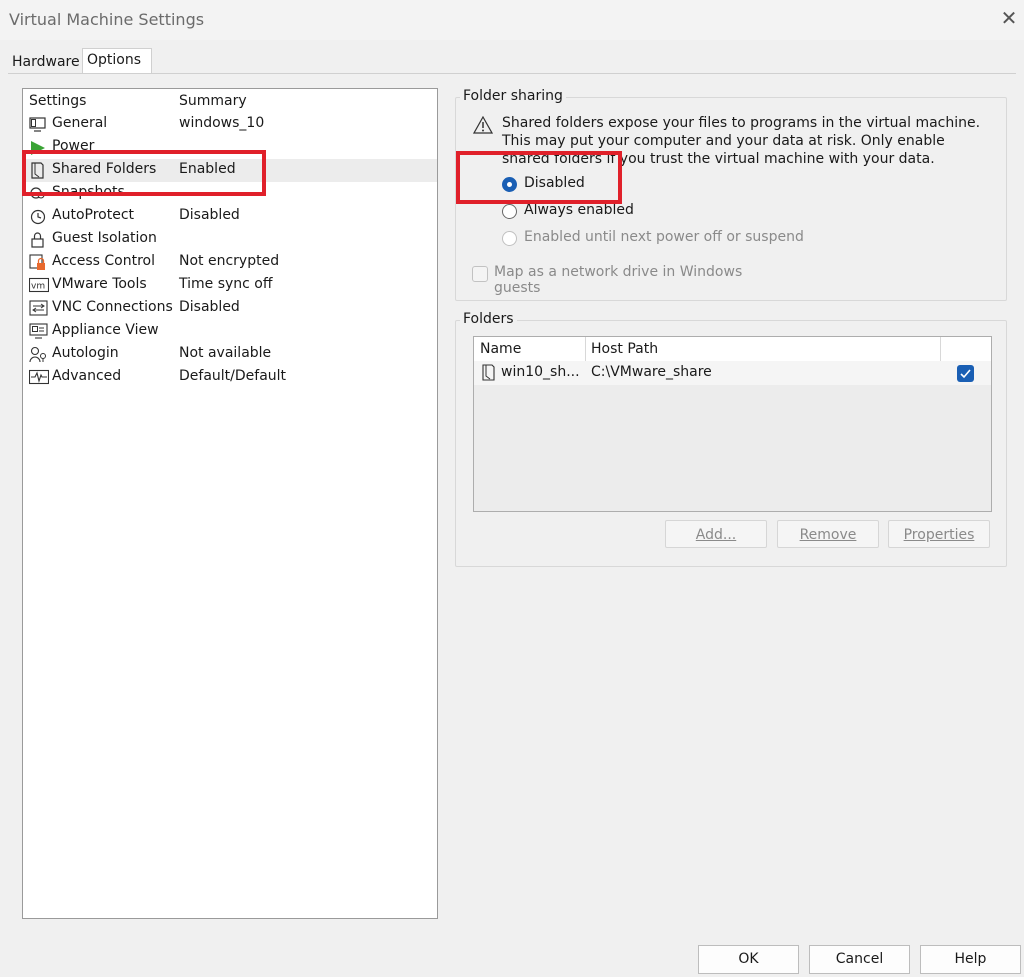 The height and width of the screenshot is (977, 1024). I want to click on svg-text: vm, so click(38, 287).